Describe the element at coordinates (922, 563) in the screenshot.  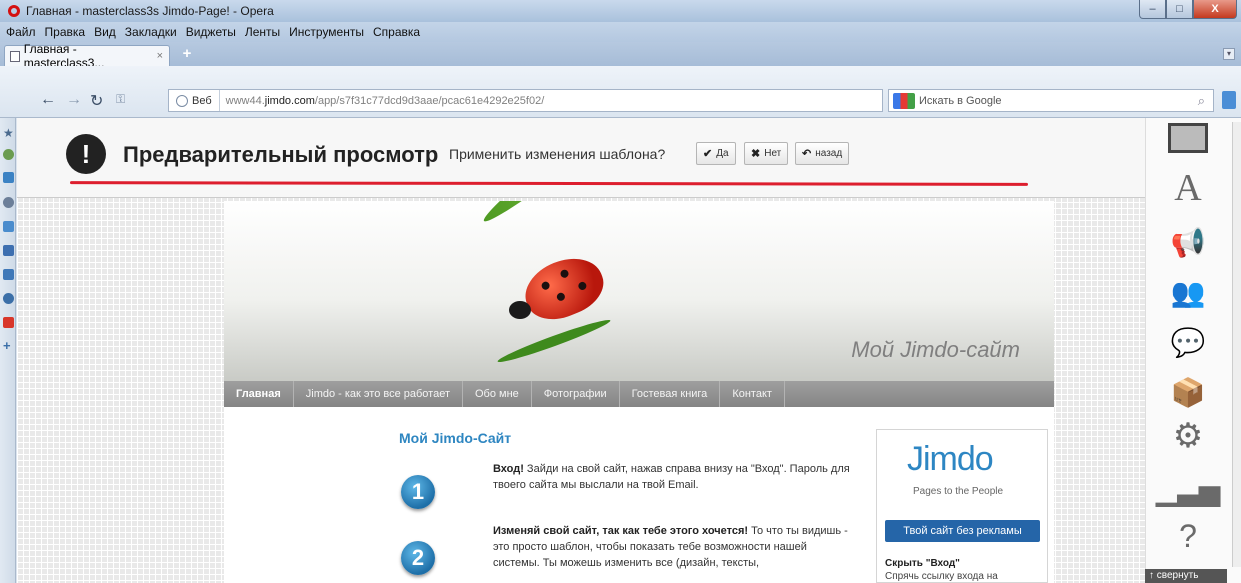
I see `hide-login-title: Скрыть "Вход"` at that location.